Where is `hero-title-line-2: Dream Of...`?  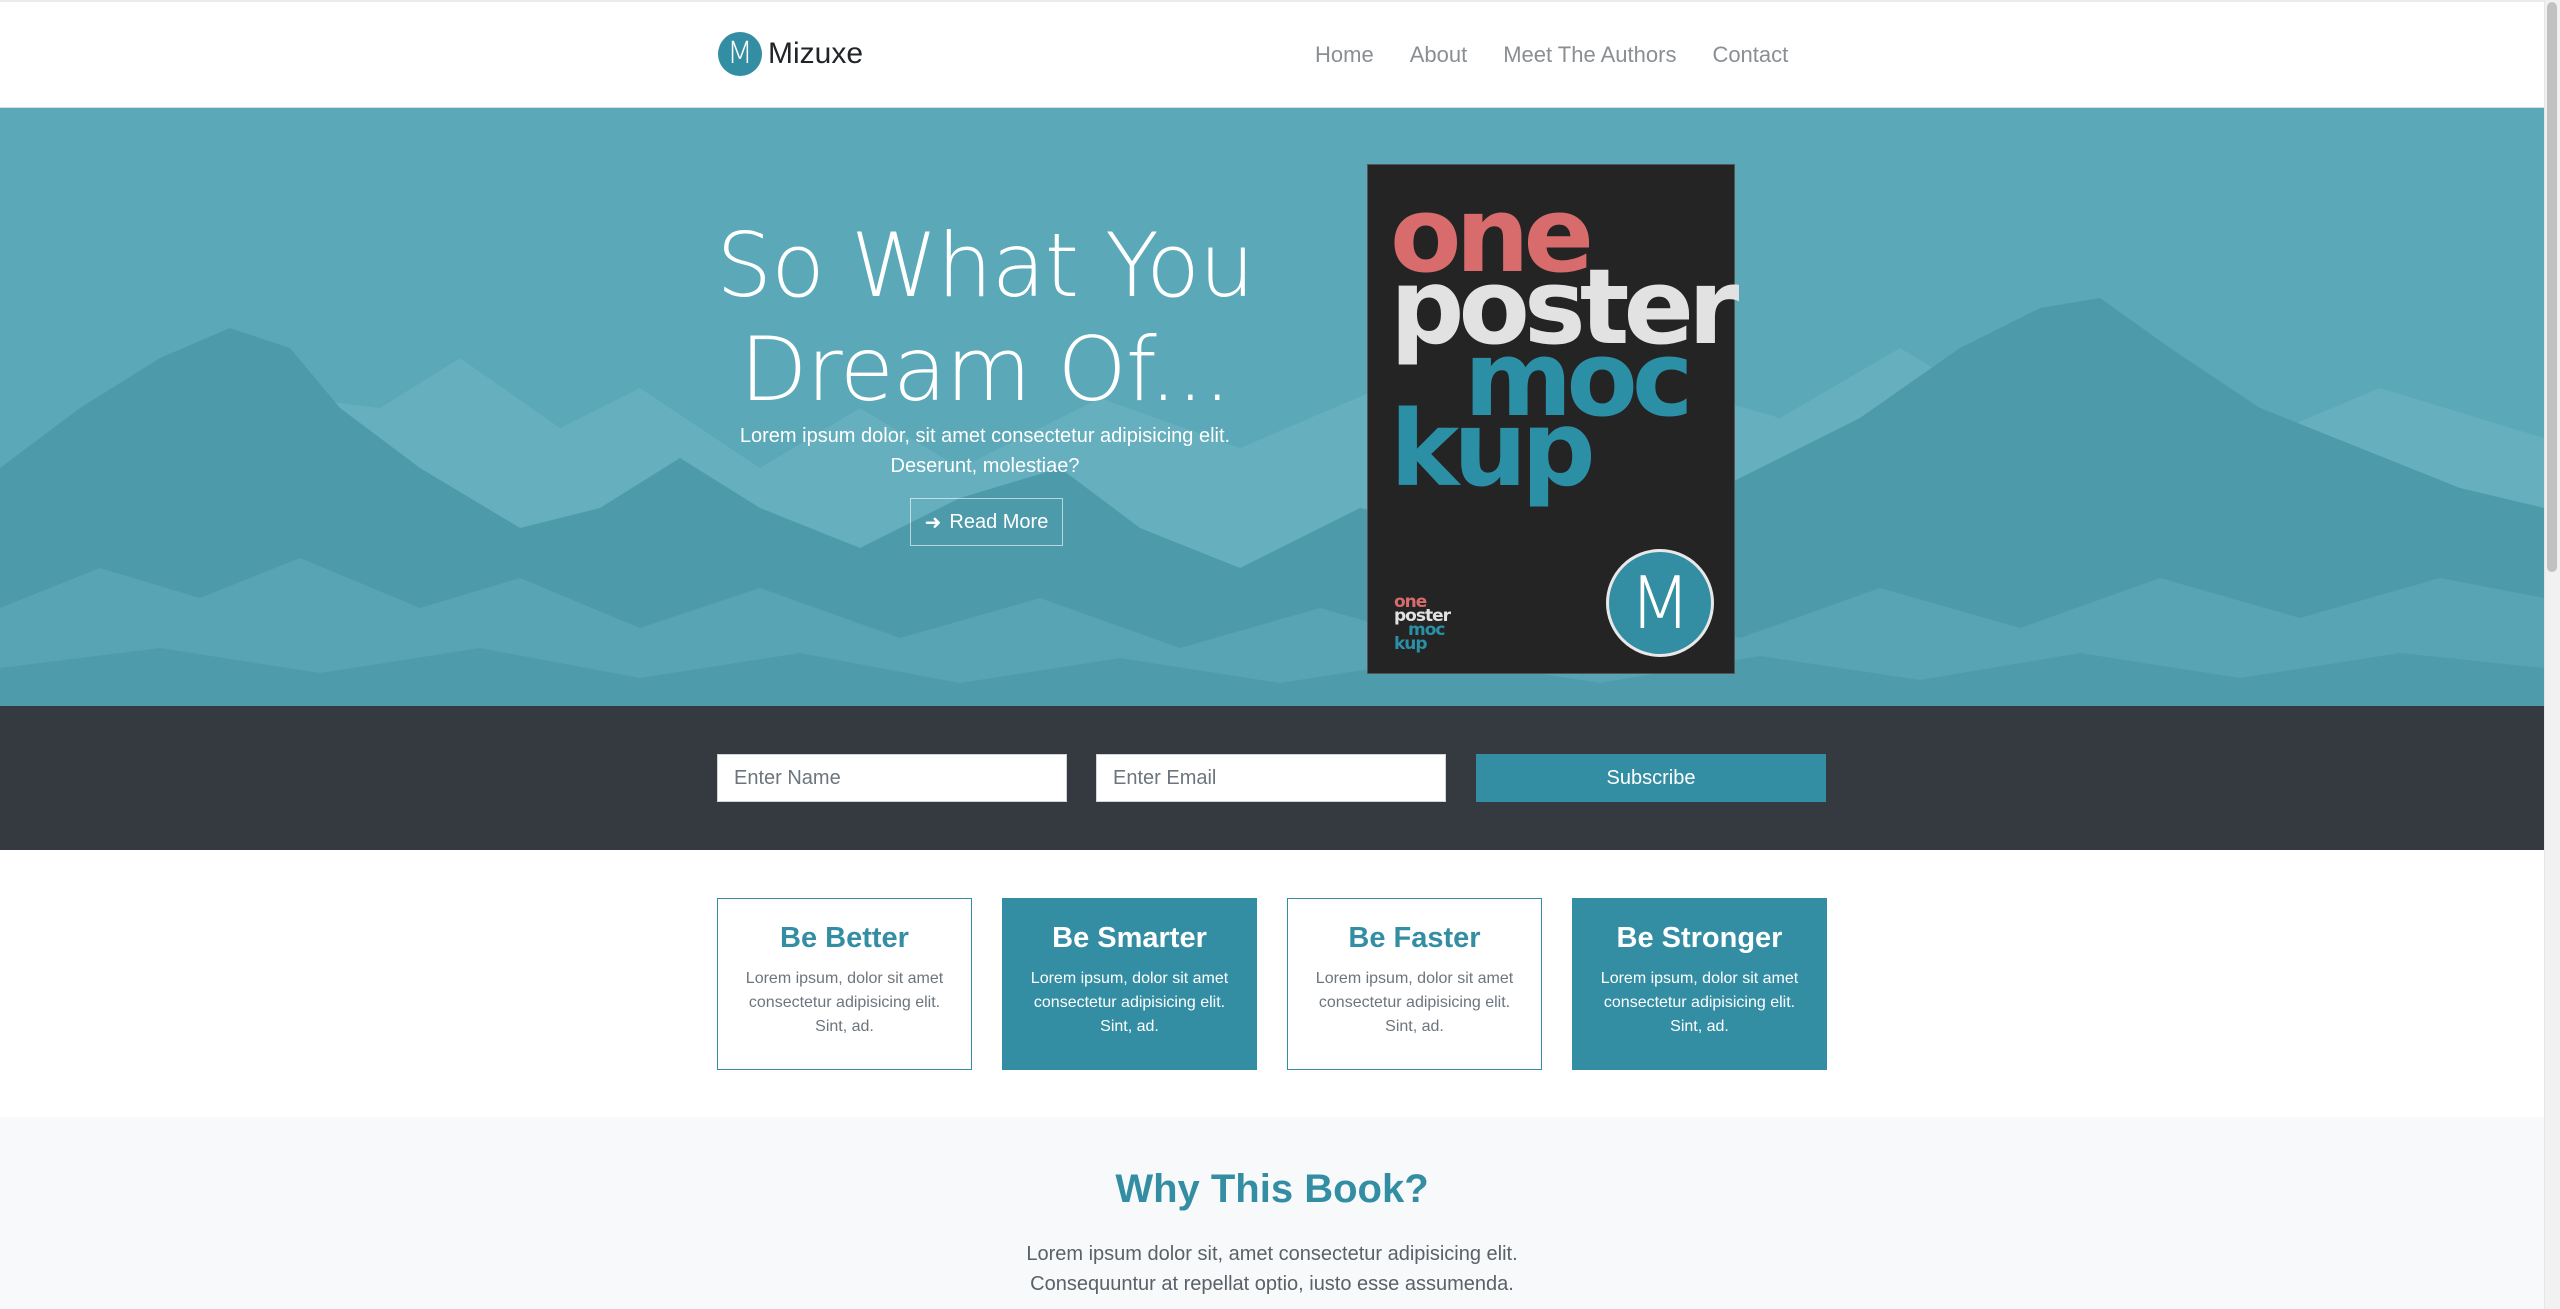
hero-title-line-2: Dream Of... is located at coordinates (985, 369).